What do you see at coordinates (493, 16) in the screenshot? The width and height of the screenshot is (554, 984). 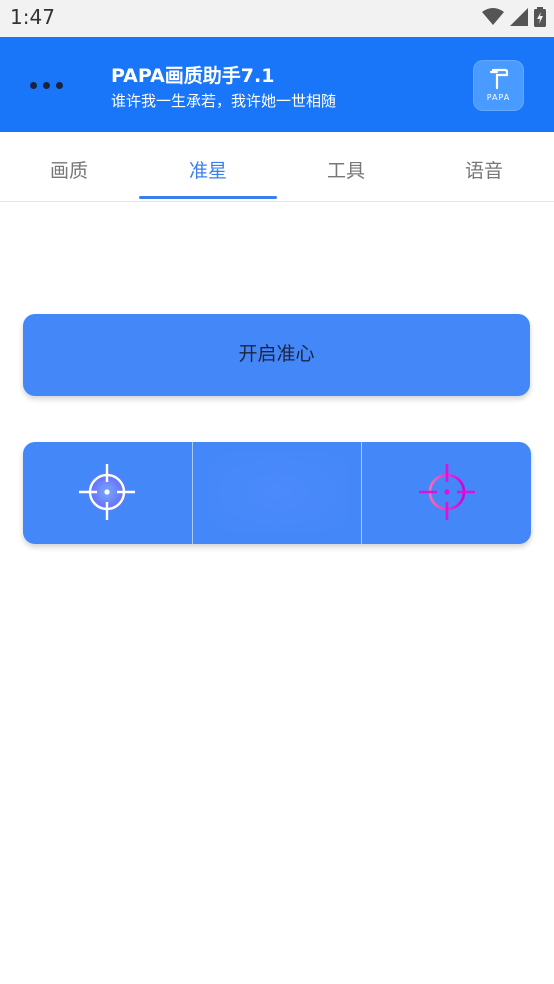 I see `wifi-icon` at bounding box center [493, 16].